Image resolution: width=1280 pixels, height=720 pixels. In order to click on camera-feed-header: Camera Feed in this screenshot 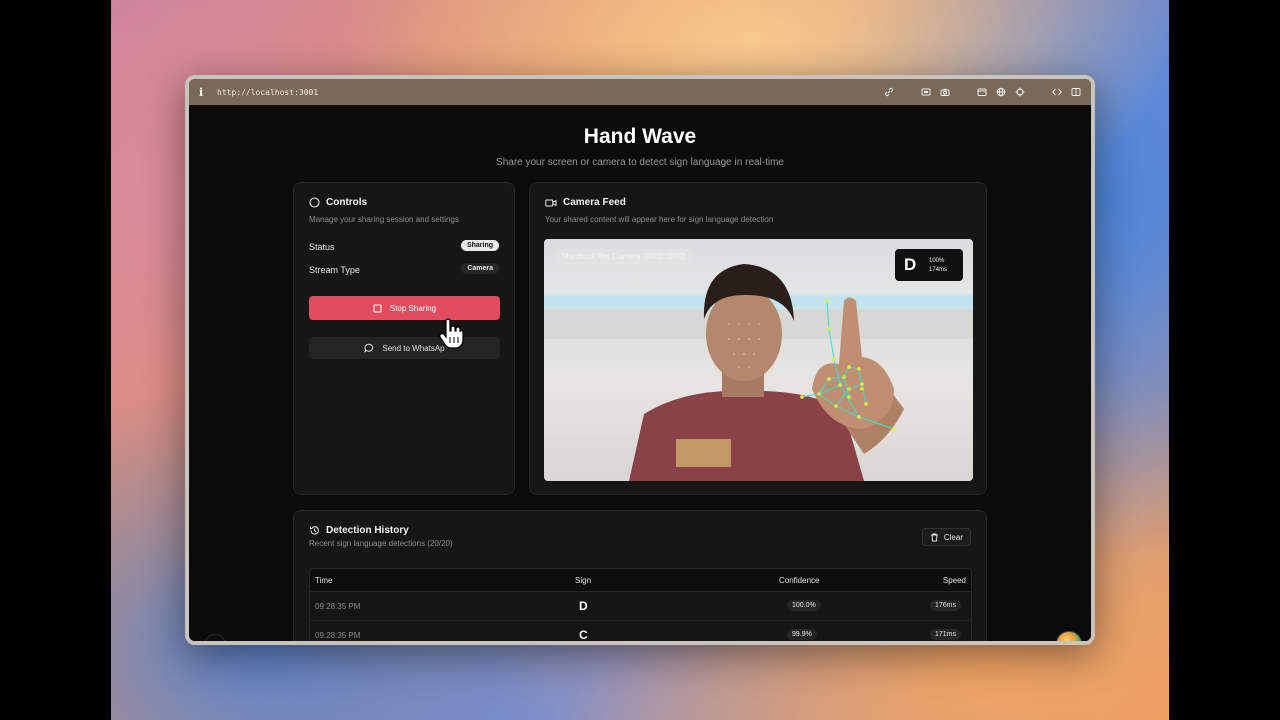, I will do `click(585, 202)`.